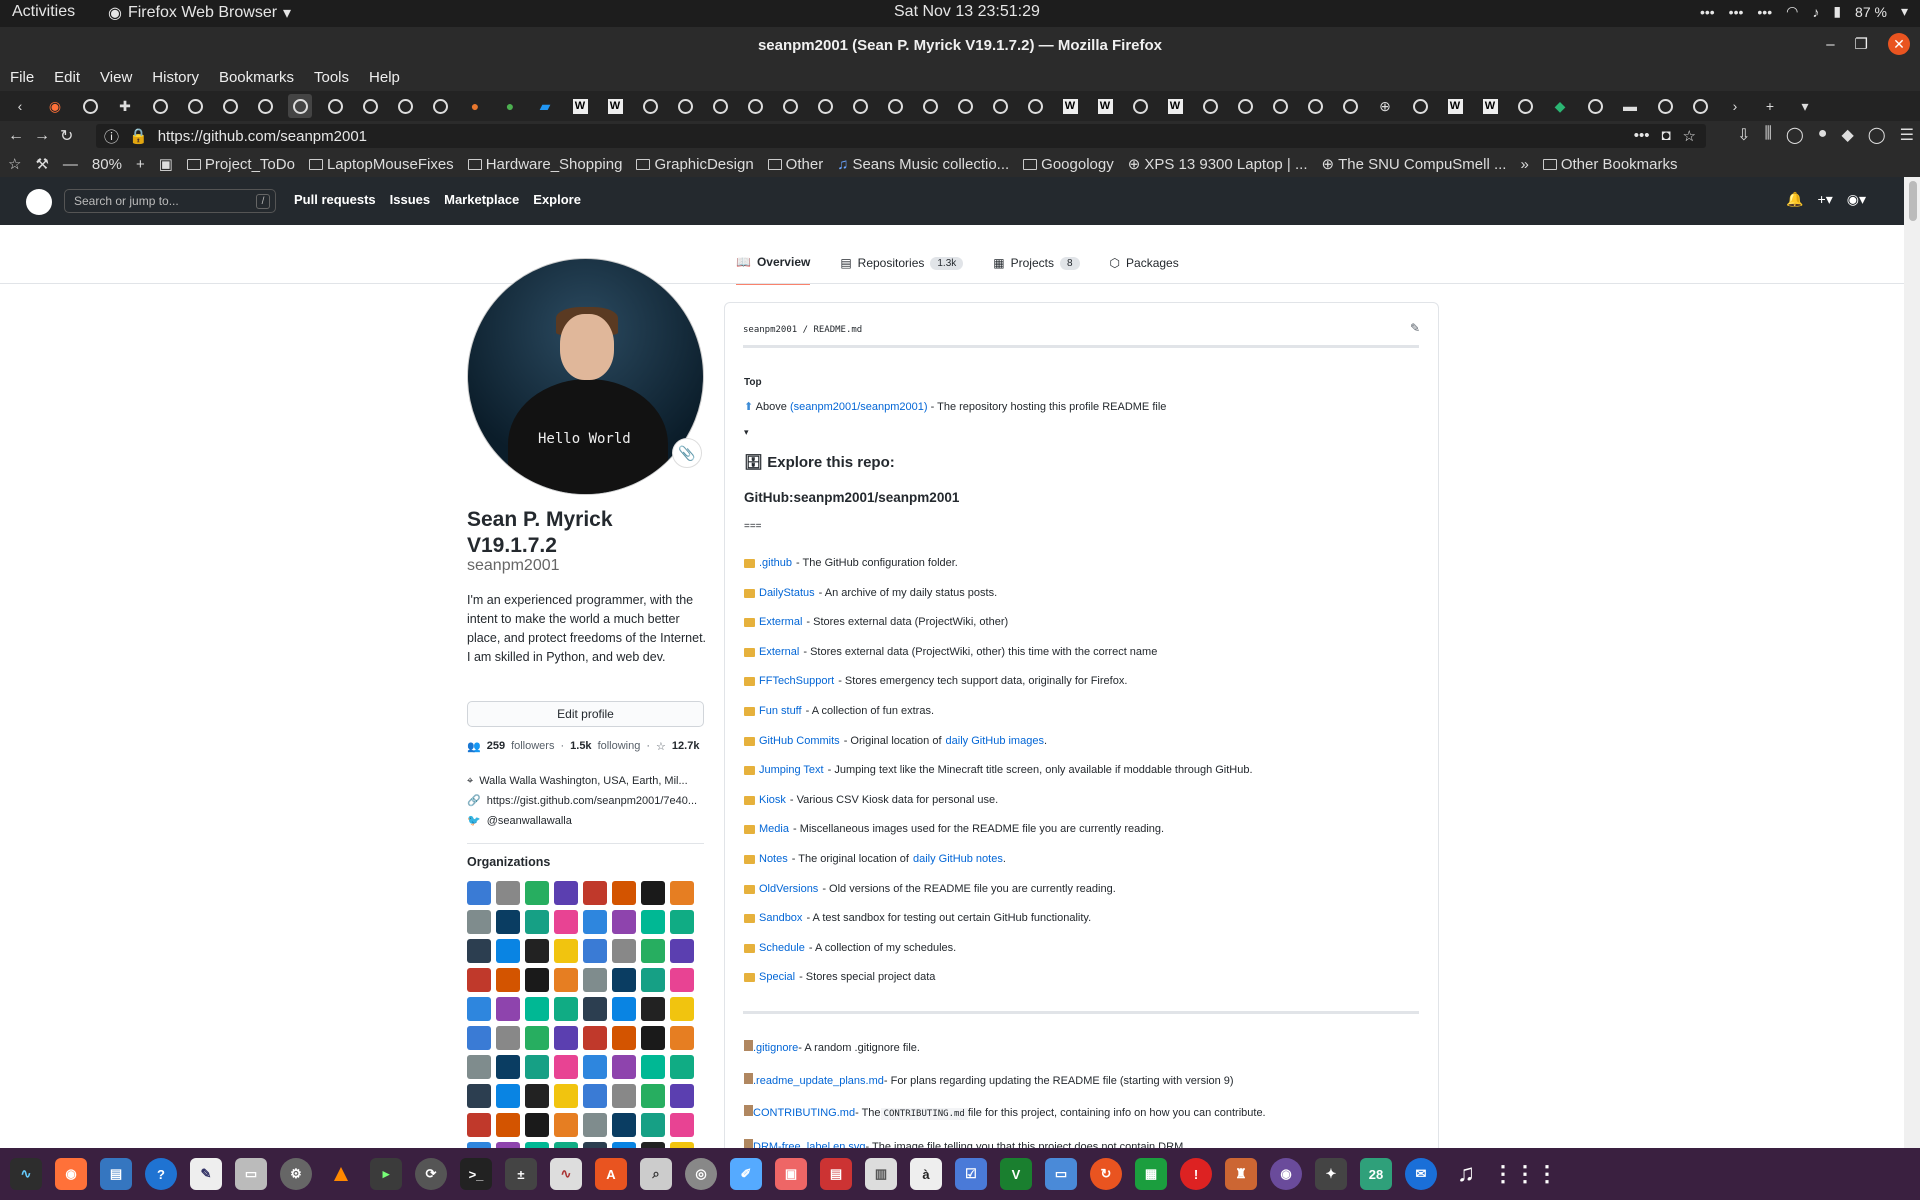  Describe the element at coordinates (496, 746) in the screenshot. I see `followers-count: 259` at that location.